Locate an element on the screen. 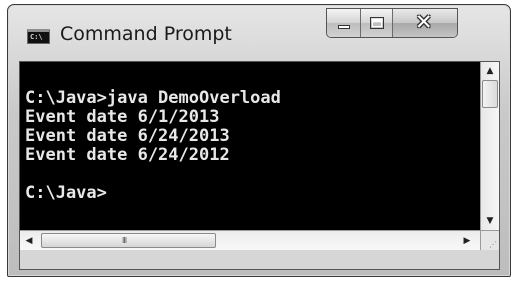  scroll-up-icon: ▲ is located at coordinates (490, 71).